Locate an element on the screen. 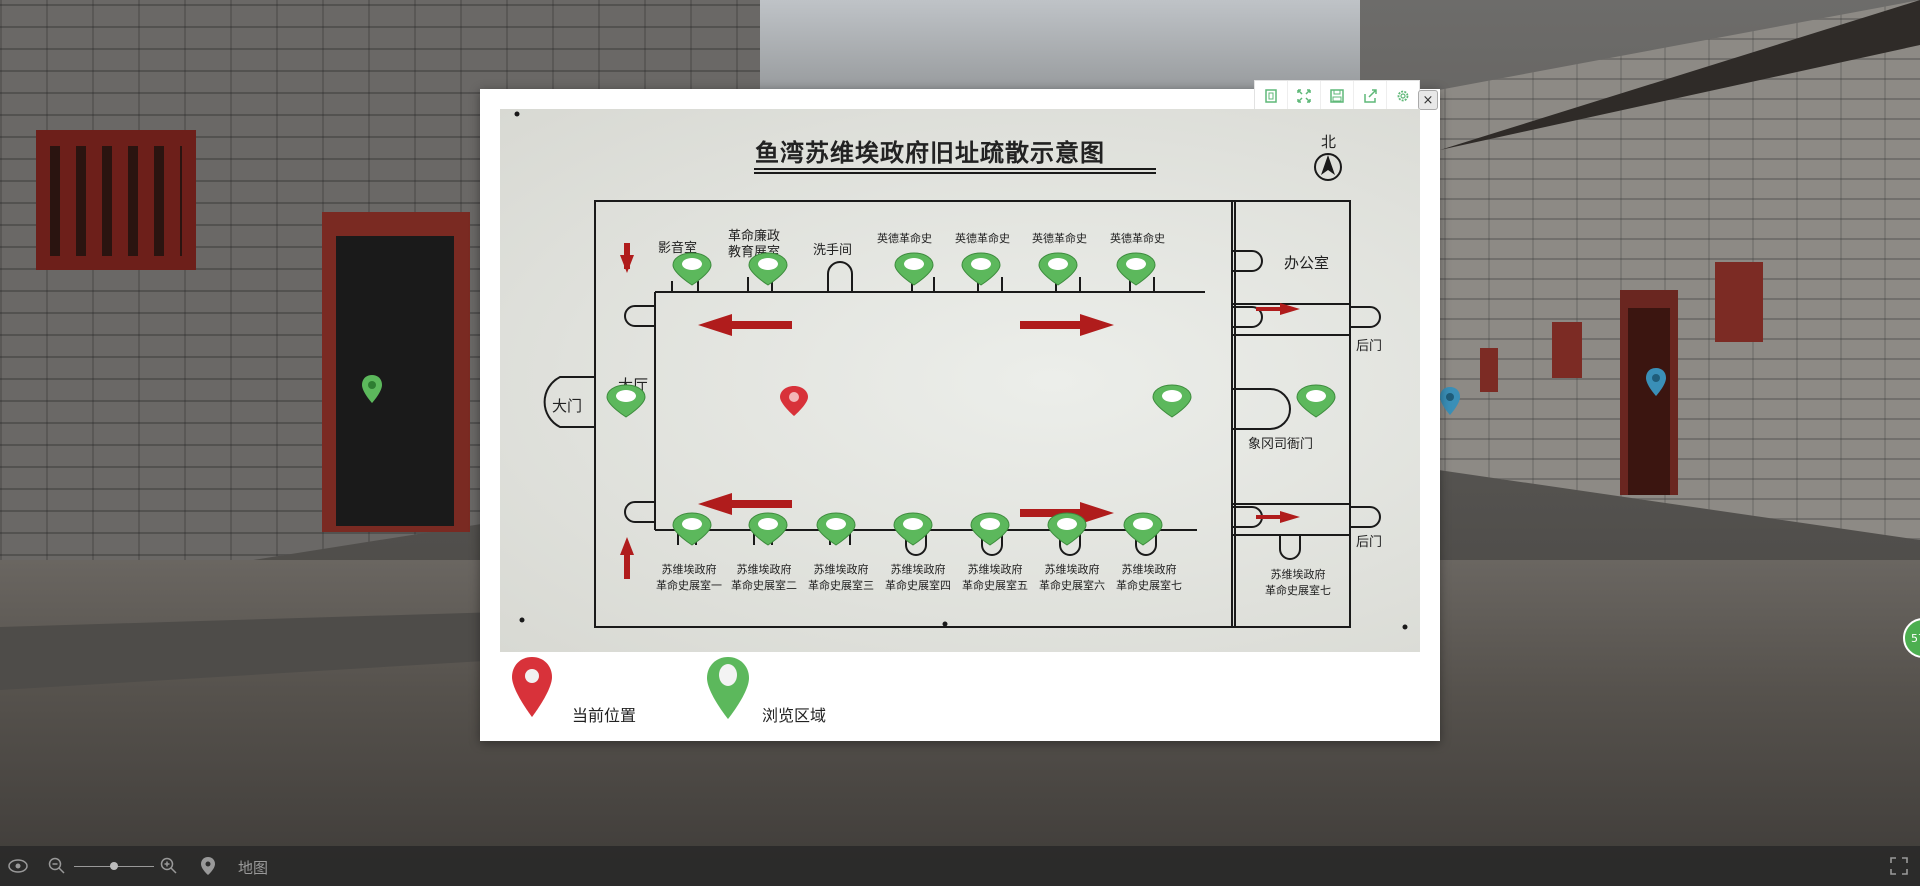 This screenshot has width=1920, height=886. main-gate-label: 大门 is located at coordinates (567, 406).